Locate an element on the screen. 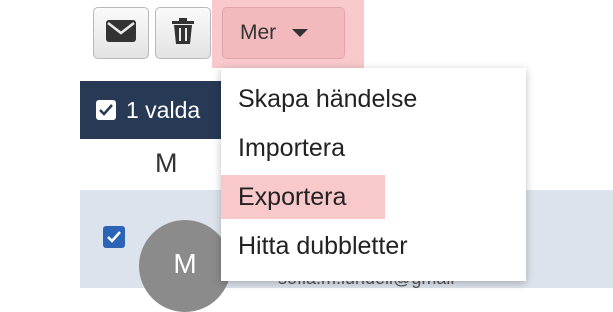 The height and width of the screenshot is (312, 613). trash-icon is located at coordinates (183, 33).